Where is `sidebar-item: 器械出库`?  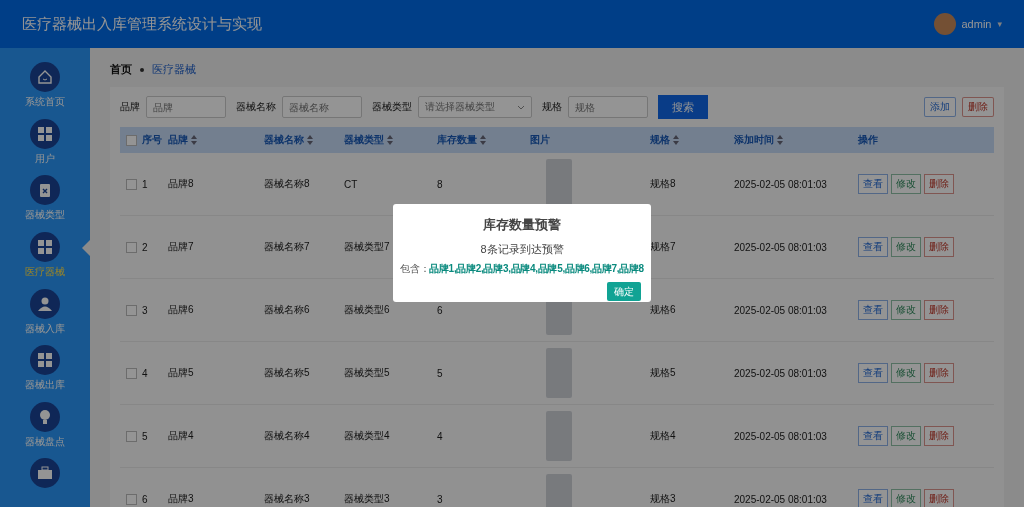
sidebar-item: 器械出库 is located at coordinates (45, 369).